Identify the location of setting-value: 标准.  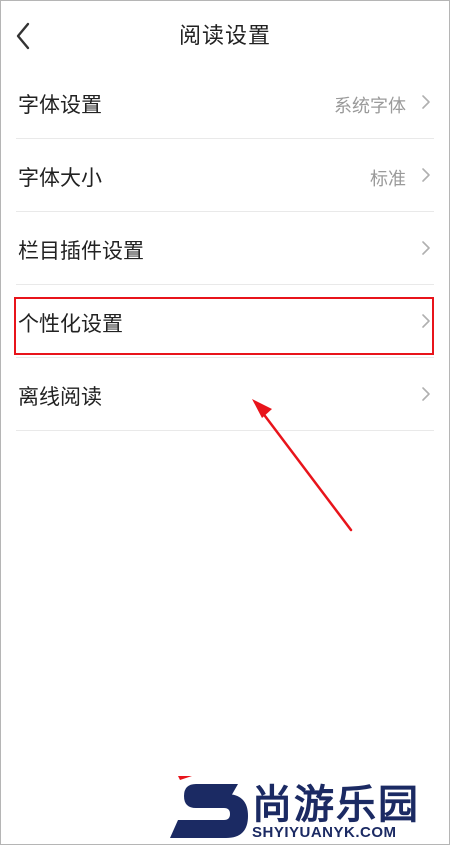
(388, 179).